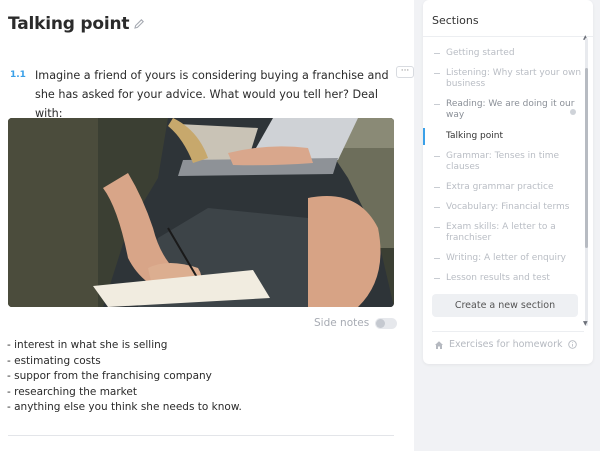 This screenshot has width=600, height=451. Describe the element at coordinates (109, 376) in the screenshot. I see `list-item: - suppor from the franchising company` at that location.